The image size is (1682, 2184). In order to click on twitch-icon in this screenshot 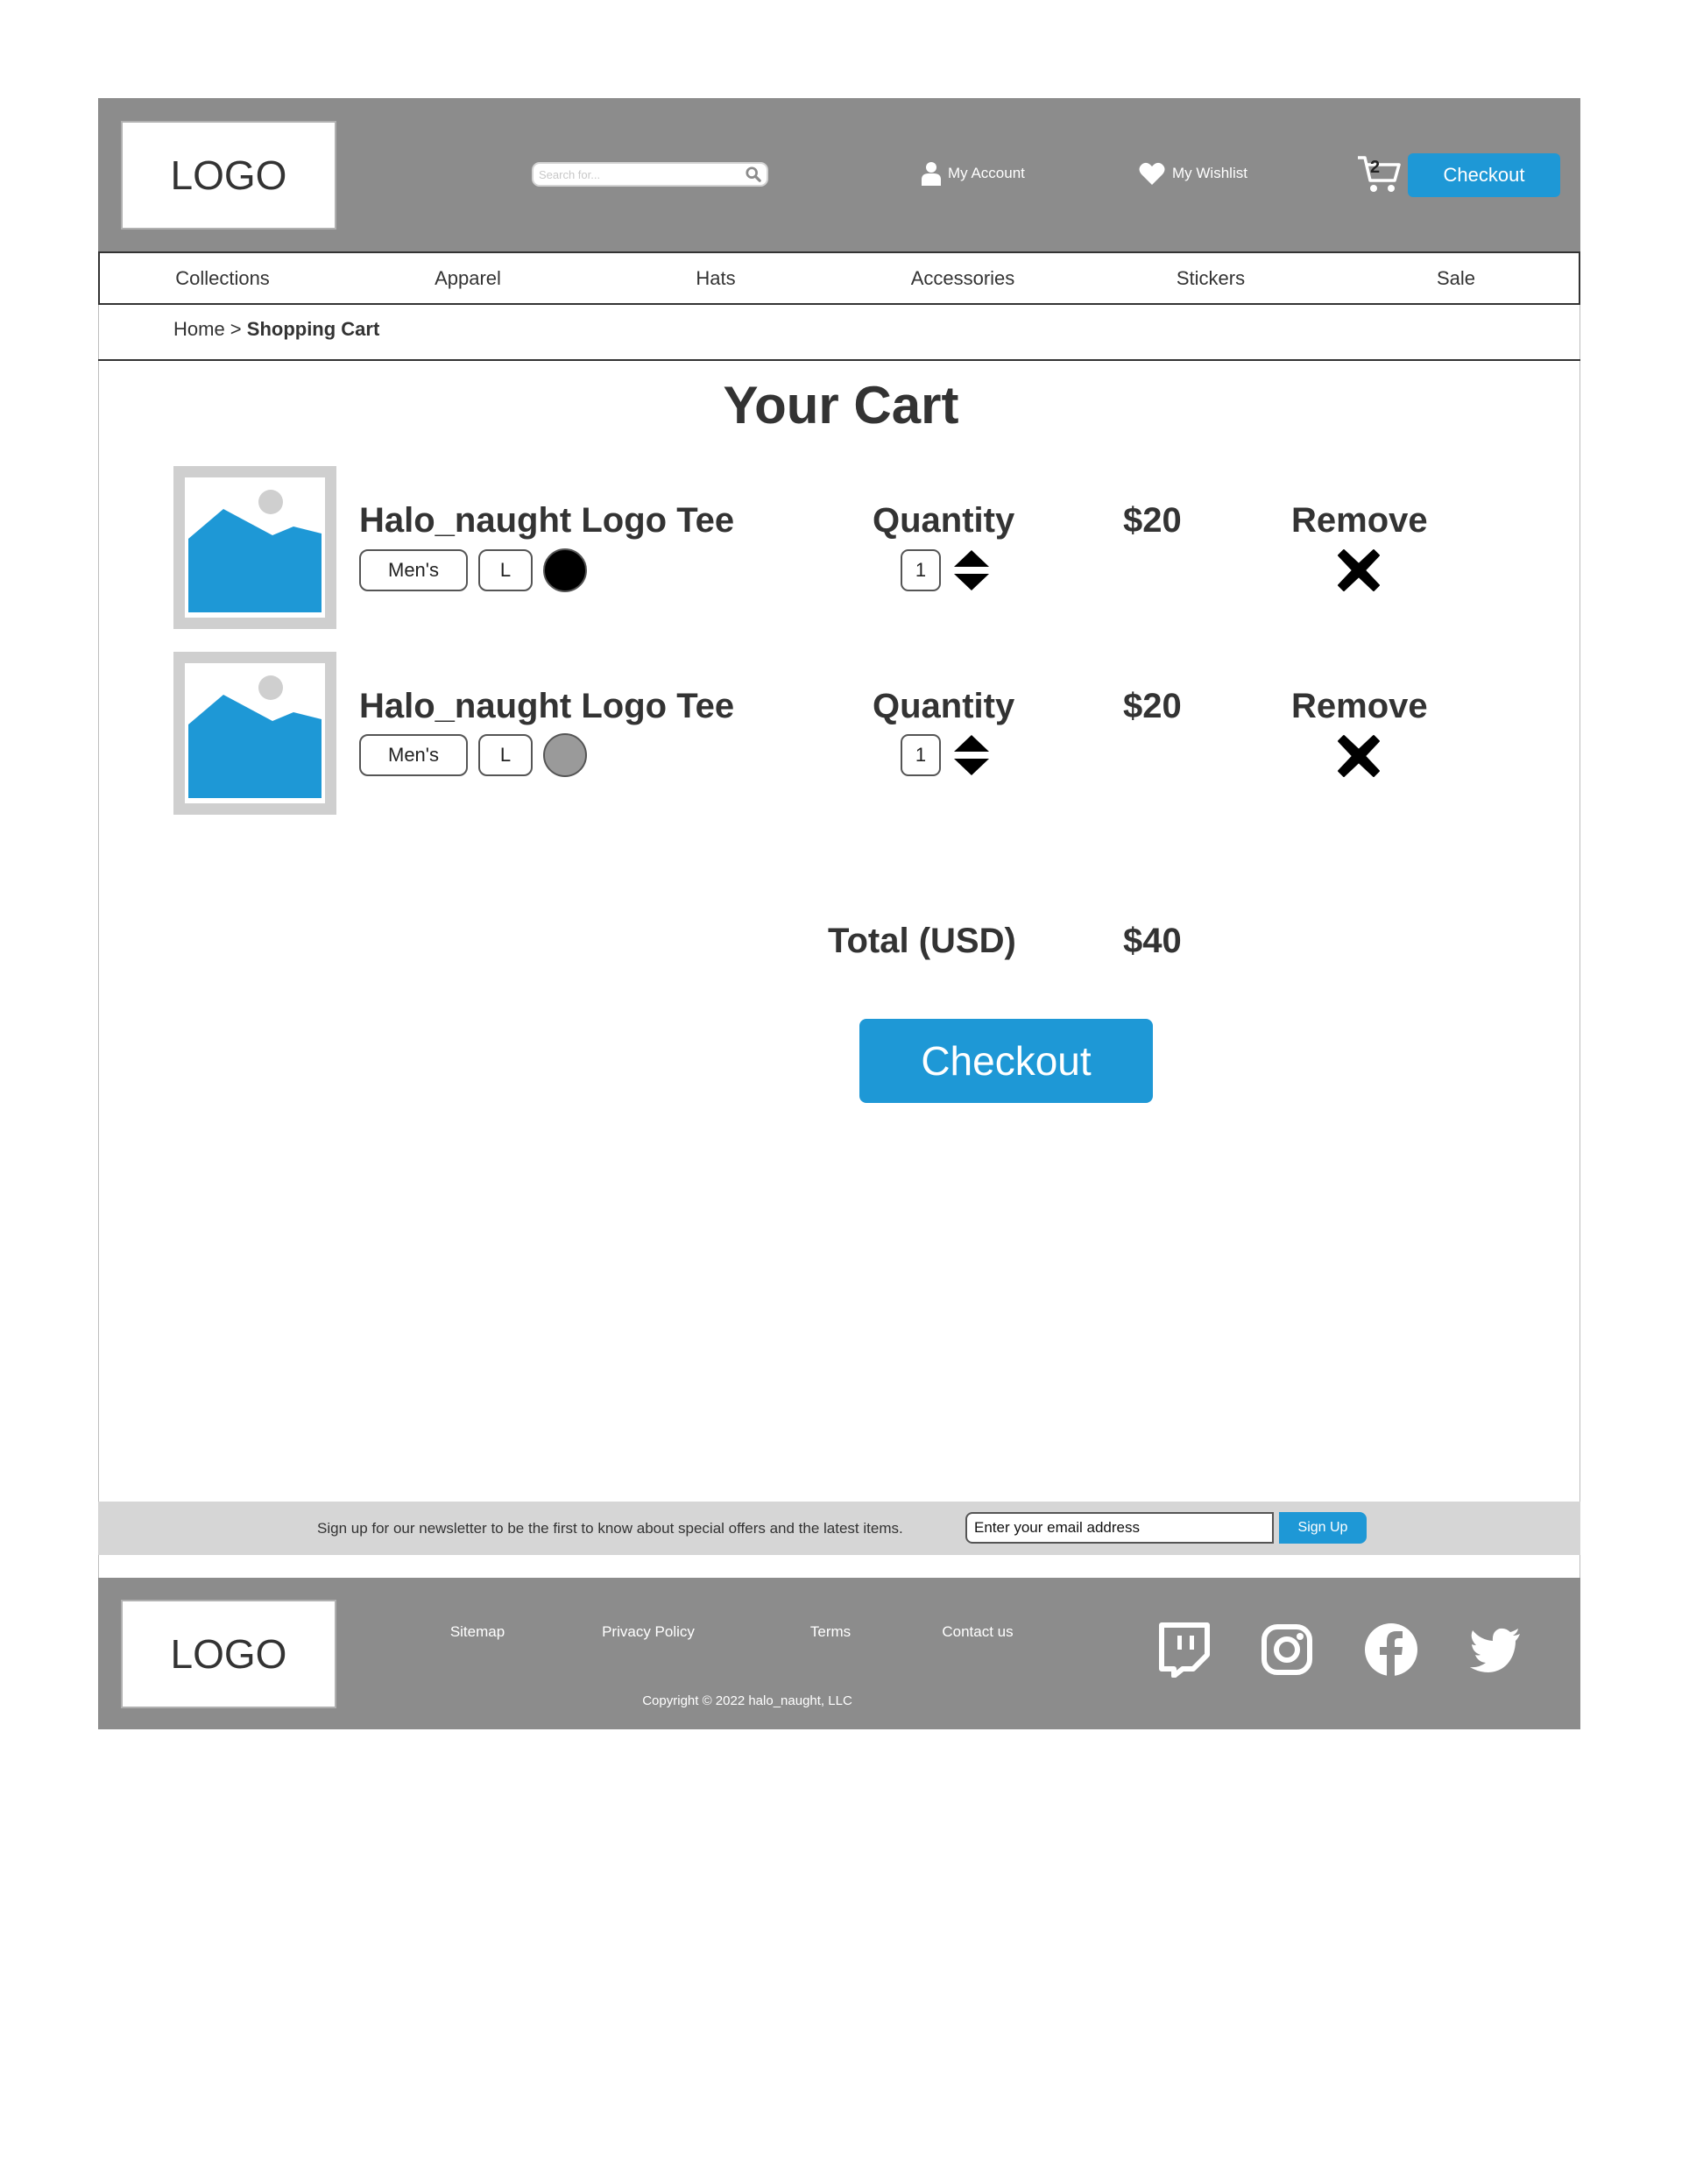, I will do `click(1183, 1650)`.